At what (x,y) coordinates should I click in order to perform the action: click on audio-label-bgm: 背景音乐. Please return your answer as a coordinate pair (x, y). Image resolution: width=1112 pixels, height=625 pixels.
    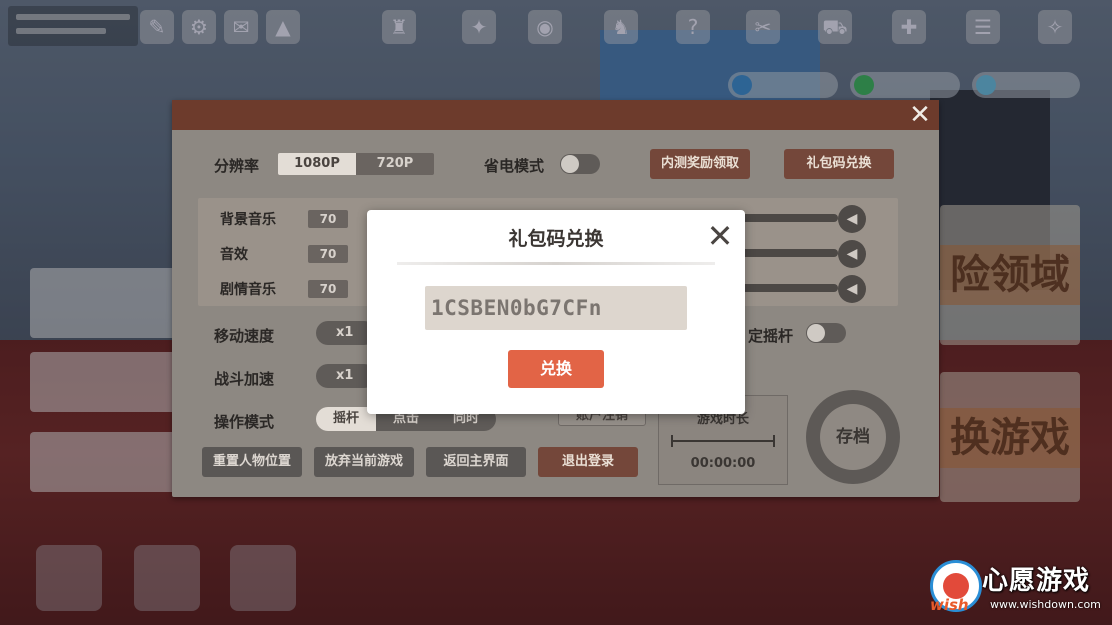
    Looking at the image, I should click on (248, 220).